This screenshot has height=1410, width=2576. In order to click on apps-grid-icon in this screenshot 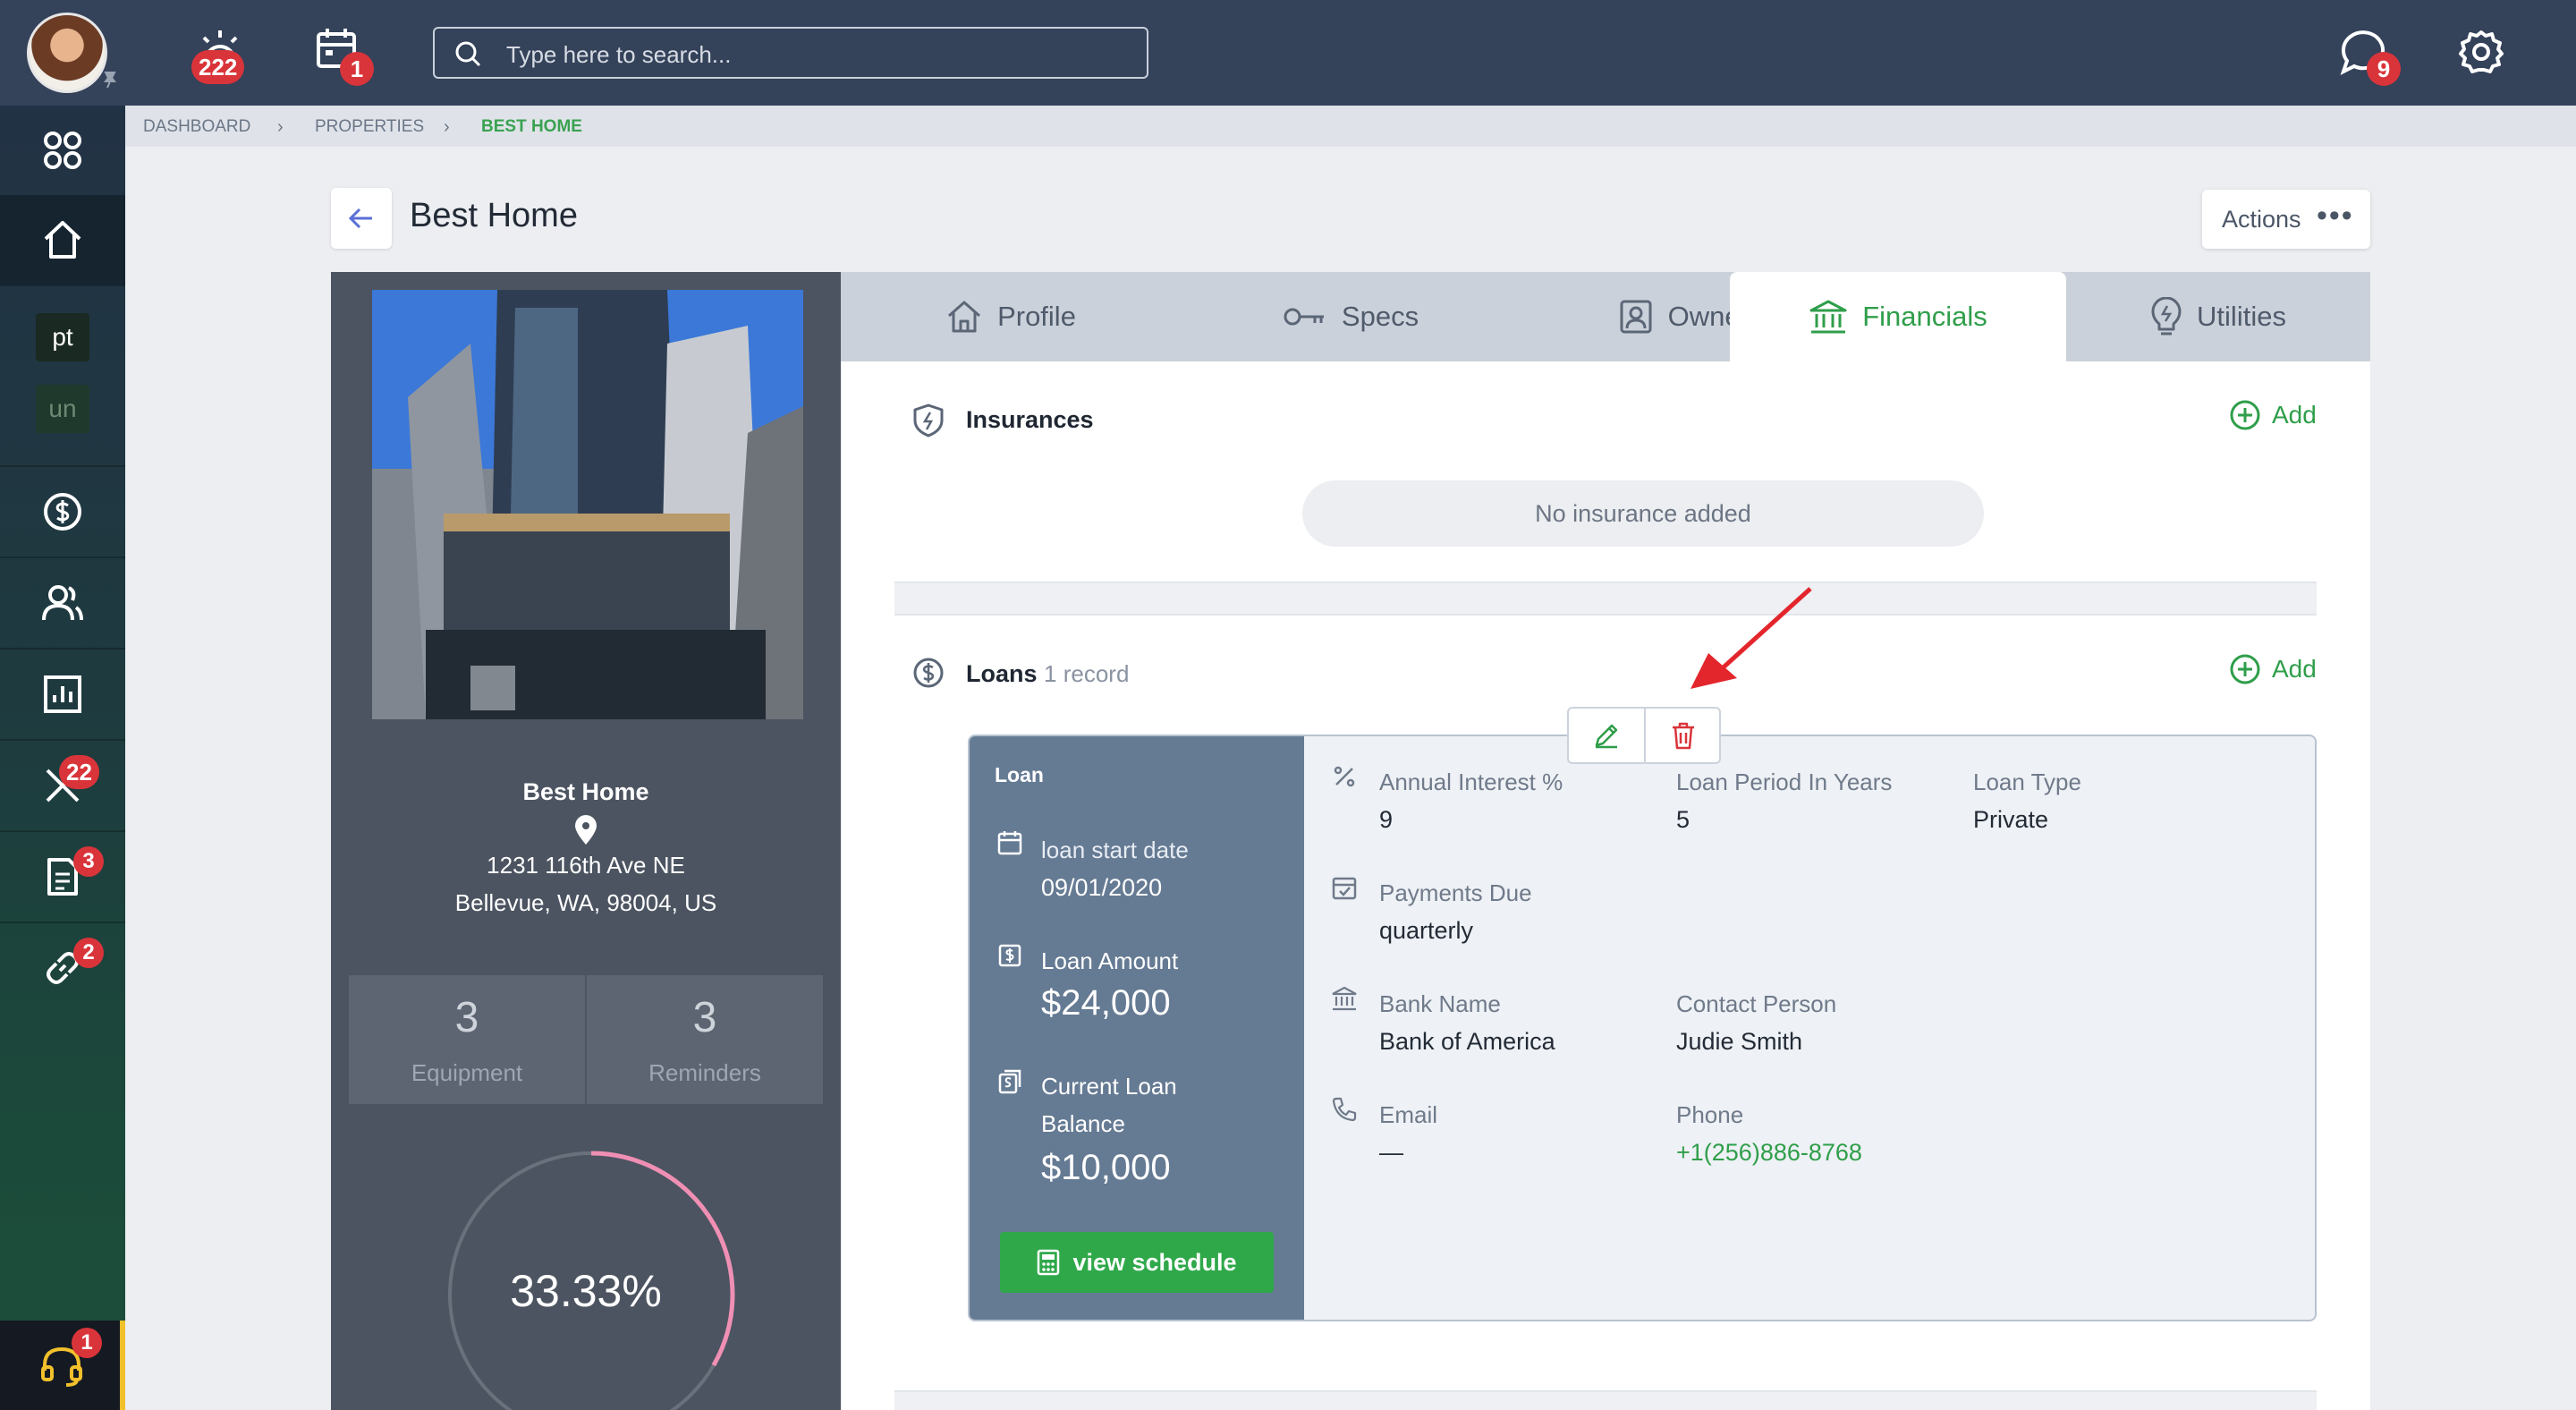, I will do `click(62, 151)`.